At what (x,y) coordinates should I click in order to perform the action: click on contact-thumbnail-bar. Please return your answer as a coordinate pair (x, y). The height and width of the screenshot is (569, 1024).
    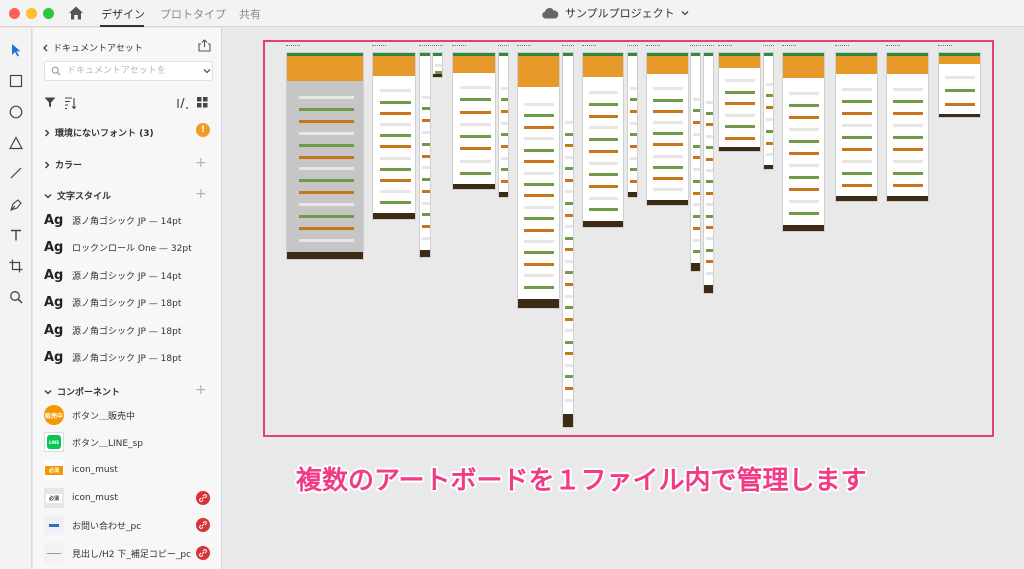
    Looking at the image, I should click on (54, 525).